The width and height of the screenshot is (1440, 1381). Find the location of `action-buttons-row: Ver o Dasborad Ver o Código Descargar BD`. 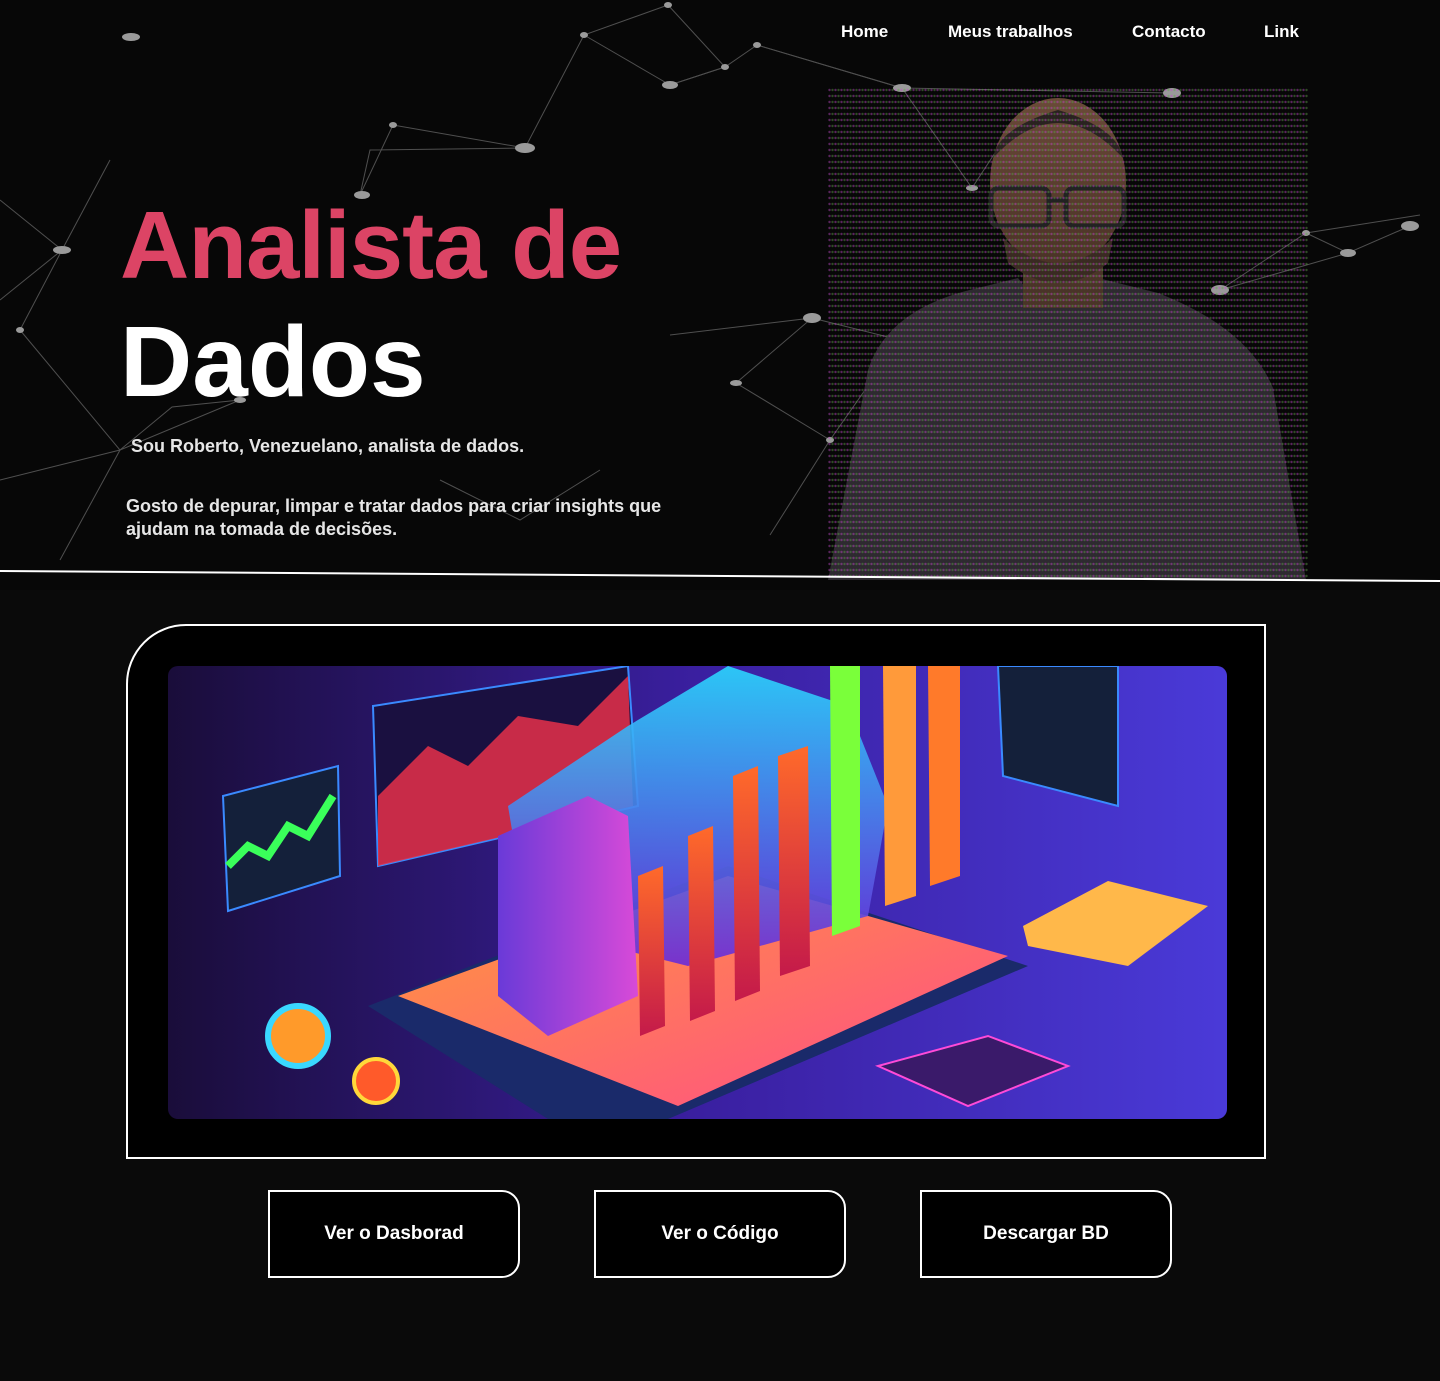

action-buttons-row: Ver o Dasborad Ver o Código Descargar BD is located at coordinates (720, 1235).